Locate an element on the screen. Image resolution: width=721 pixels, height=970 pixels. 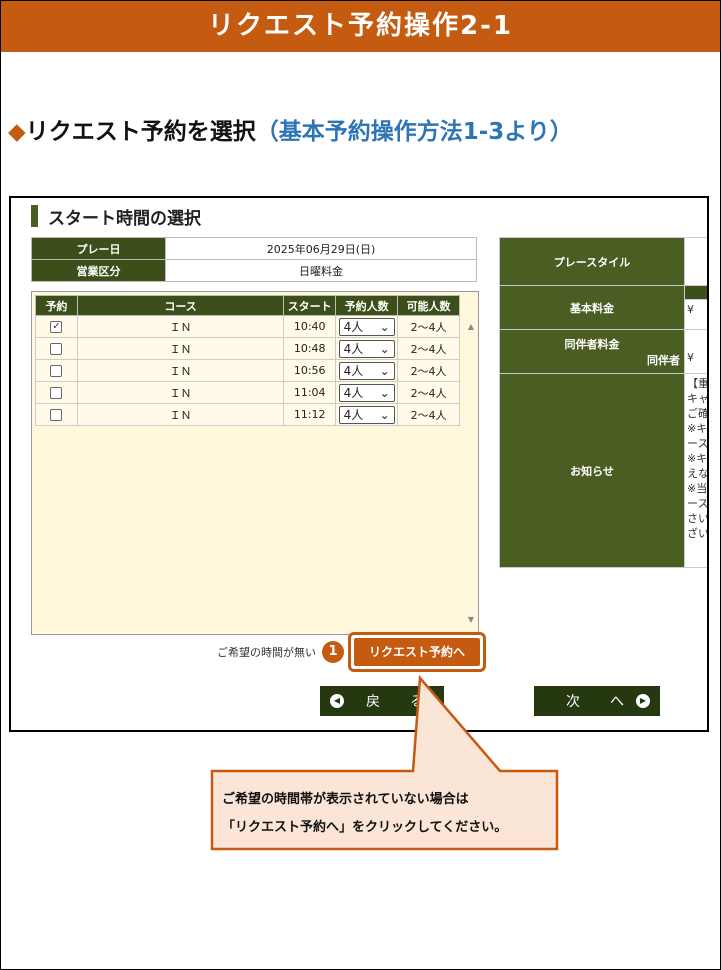
business-row: 営業区分 日曜料金 is located at coordinates (254, 270).